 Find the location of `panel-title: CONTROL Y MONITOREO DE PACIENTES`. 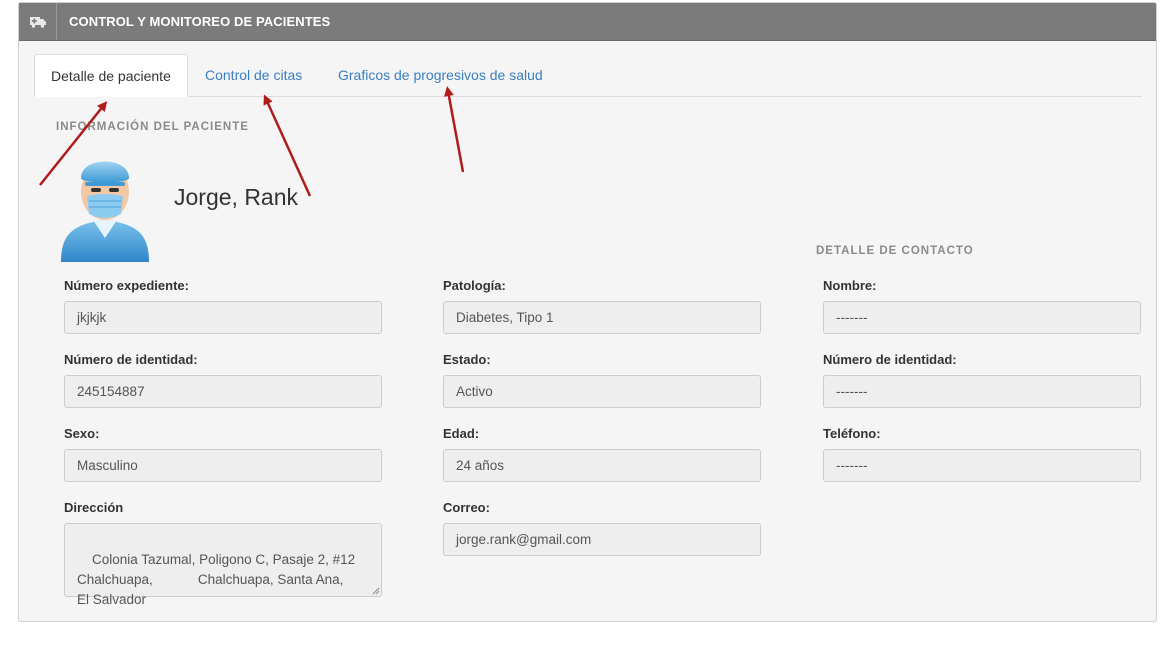

panel-title: CONTROL Y MONITOREO DE PACIENTES is located at coordinates (200, 21).